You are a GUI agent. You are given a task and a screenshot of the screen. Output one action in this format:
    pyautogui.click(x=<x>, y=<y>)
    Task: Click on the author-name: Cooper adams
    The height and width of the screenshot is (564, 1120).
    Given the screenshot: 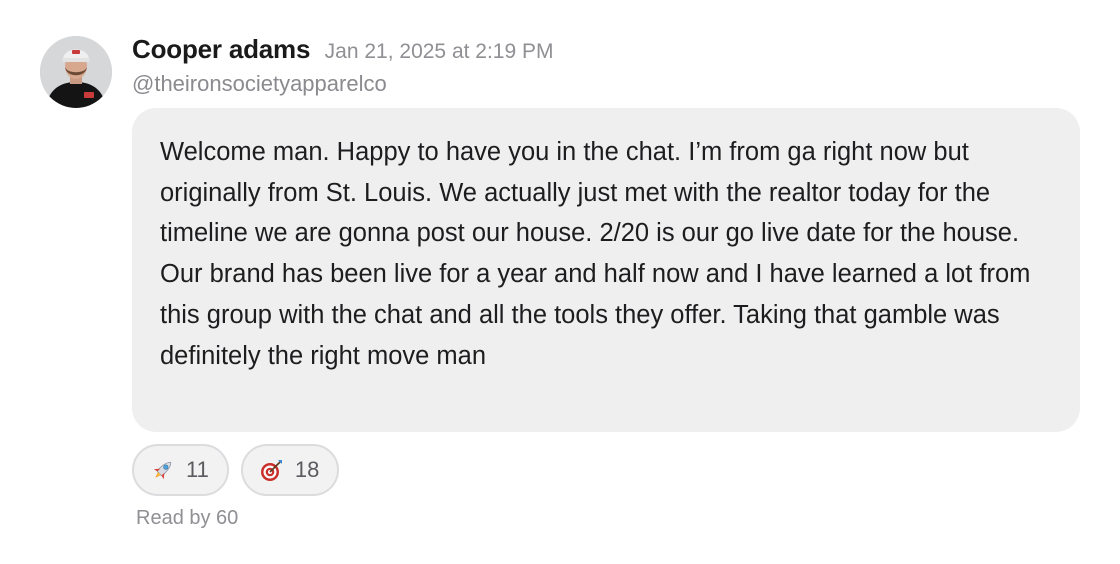 What is the action you would take?
    pyautogui.click(x=221, y=49)
    